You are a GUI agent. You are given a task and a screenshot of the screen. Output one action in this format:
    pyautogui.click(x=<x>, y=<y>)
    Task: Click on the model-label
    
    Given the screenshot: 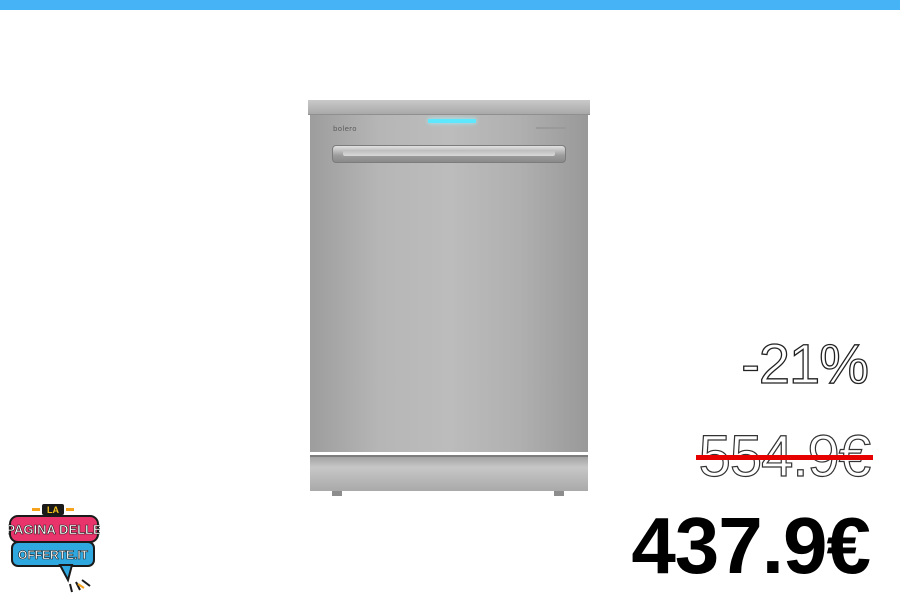 What is the action you would take?
    pyautogui.click(x=551, y=128)
    